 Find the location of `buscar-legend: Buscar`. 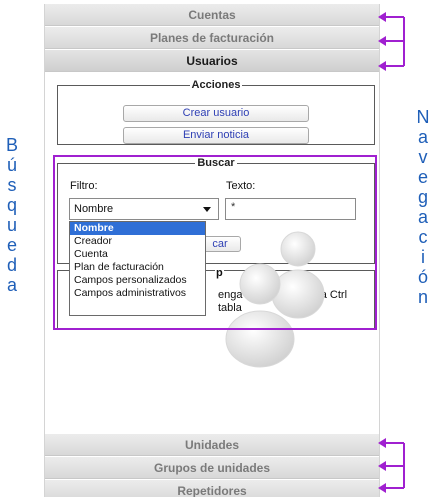

buscar-legend: Buscar is located at coordinates (216, 163).